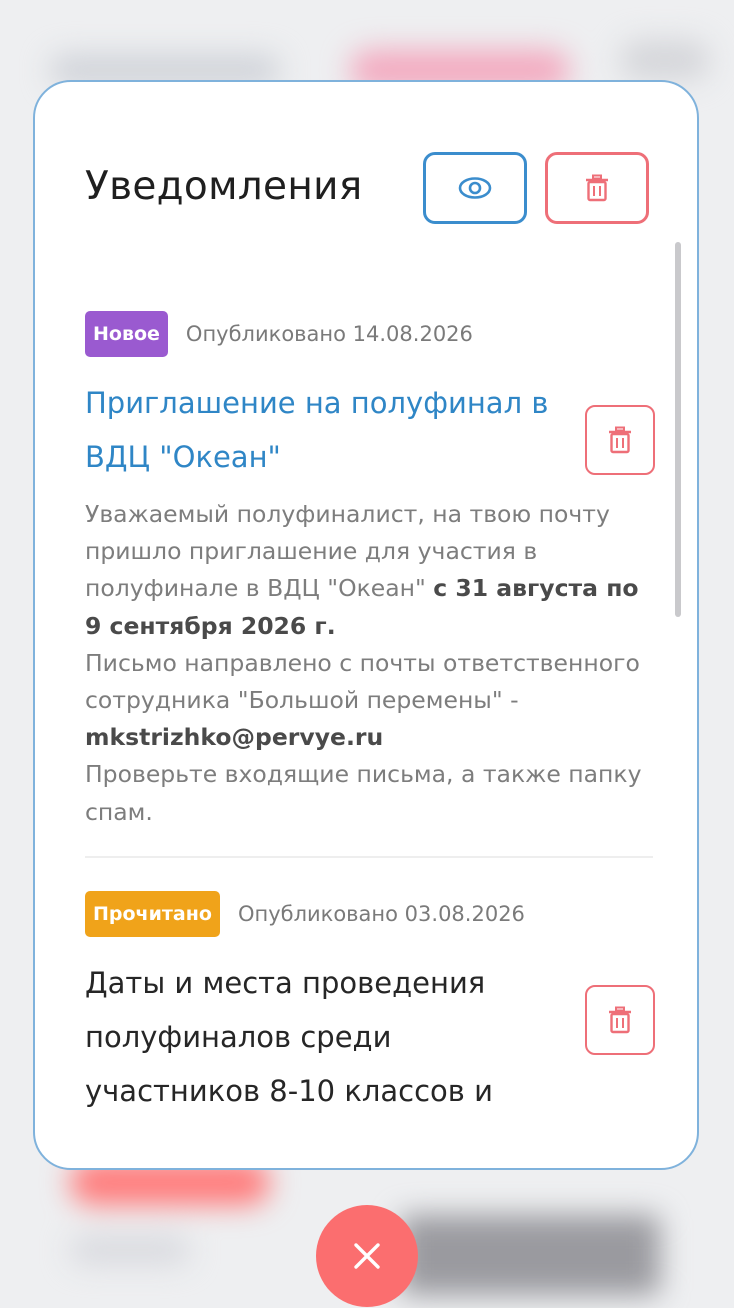  What do you see at coordinates (320, 430) in the screenshot?
I see `notification-title: Приглашение на полуфинал в ВДЦ "Океан"` at bounding box center [320, 430].